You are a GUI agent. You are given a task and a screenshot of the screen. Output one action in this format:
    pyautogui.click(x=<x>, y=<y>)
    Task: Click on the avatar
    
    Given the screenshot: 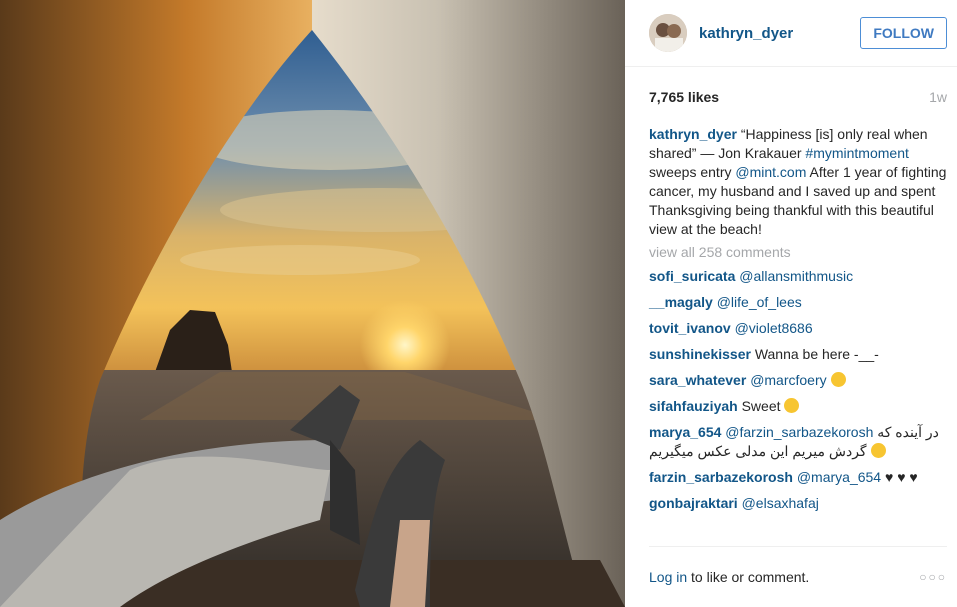 What is the action you would take?
    pyautogui.click(x=668, y=33)
    